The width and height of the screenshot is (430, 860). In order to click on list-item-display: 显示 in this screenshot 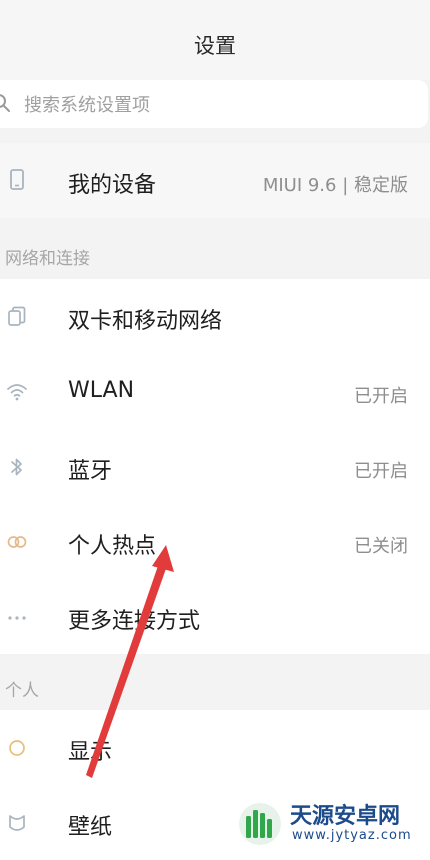, I will do `click(215, 747)`.